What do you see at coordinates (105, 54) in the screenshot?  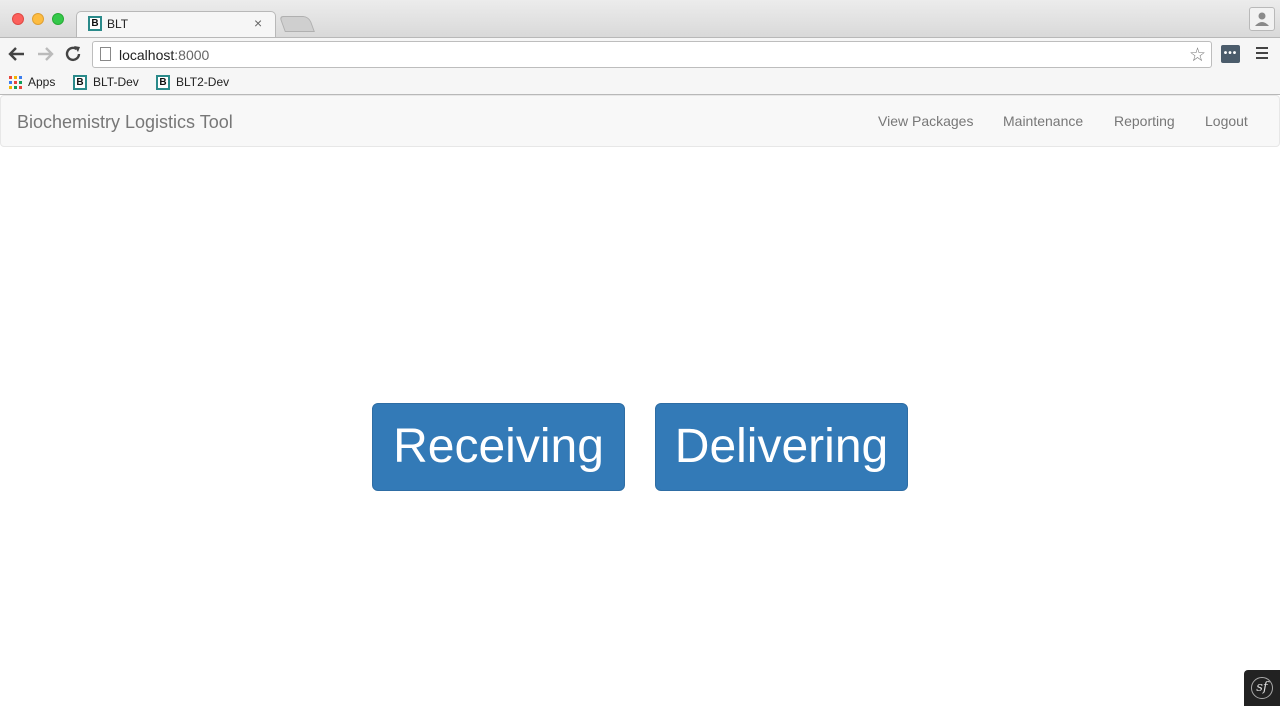 I see `page-icon` at bounding box center [105, 54].